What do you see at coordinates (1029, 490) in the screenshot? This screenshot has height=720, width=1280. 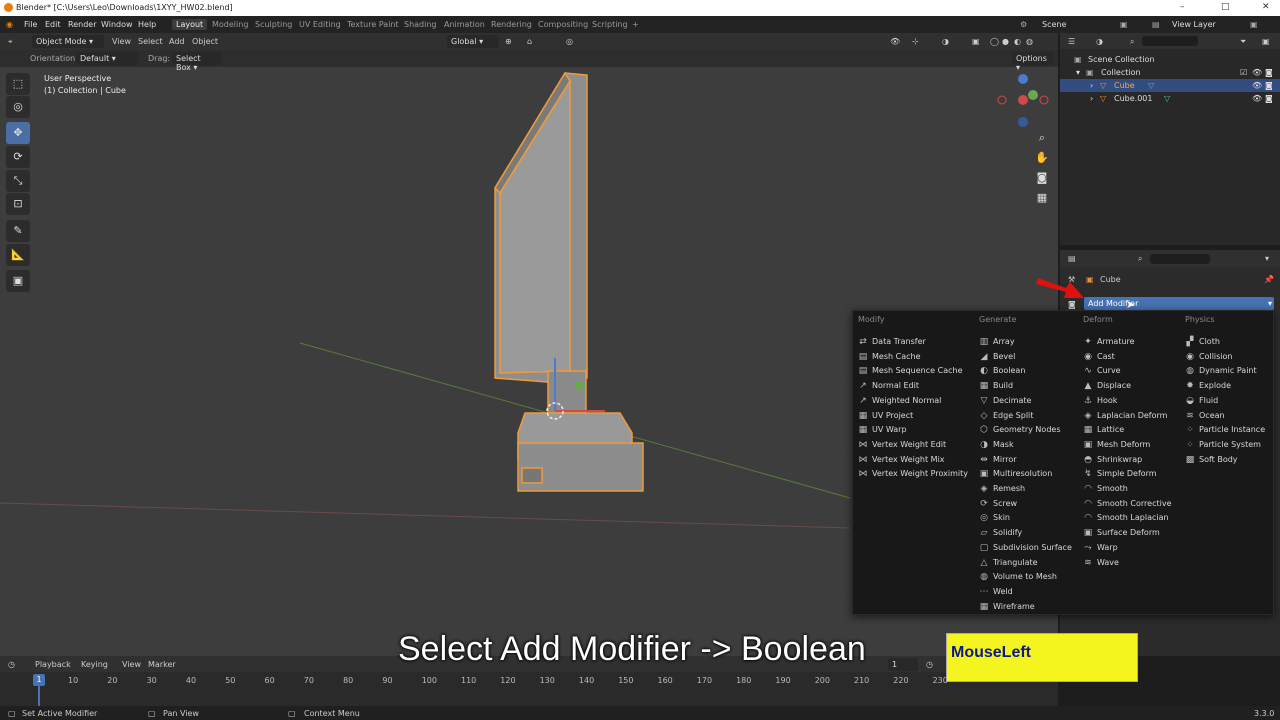 I see `modifier-item-remesh: ◈ Remesh` at bounding box center [1029, 490].